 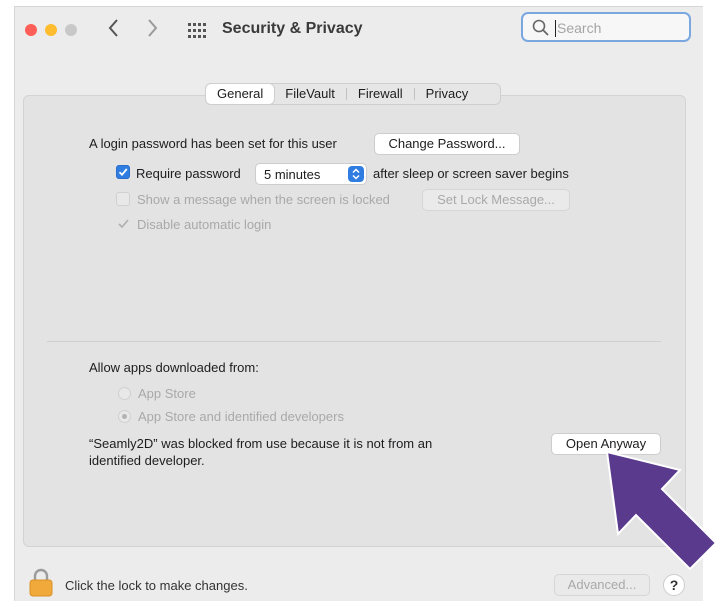 What do you see at coordinates (354, 341) in the screenshot?
I see `section-divider` at bounding box center [354, 341].